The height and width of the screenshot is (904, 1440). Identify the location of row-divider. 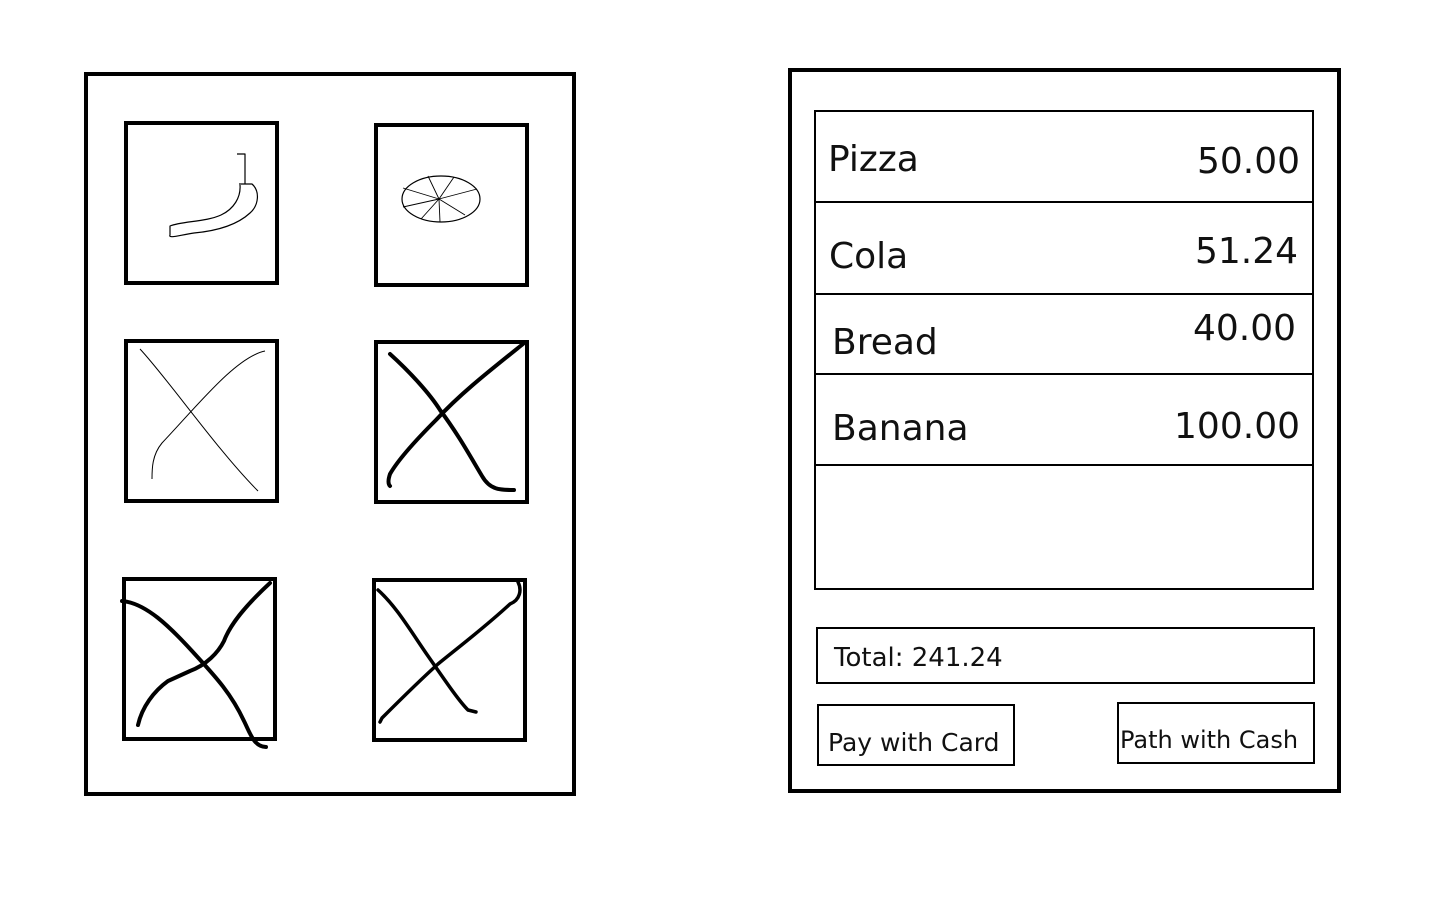
(1064, 465).